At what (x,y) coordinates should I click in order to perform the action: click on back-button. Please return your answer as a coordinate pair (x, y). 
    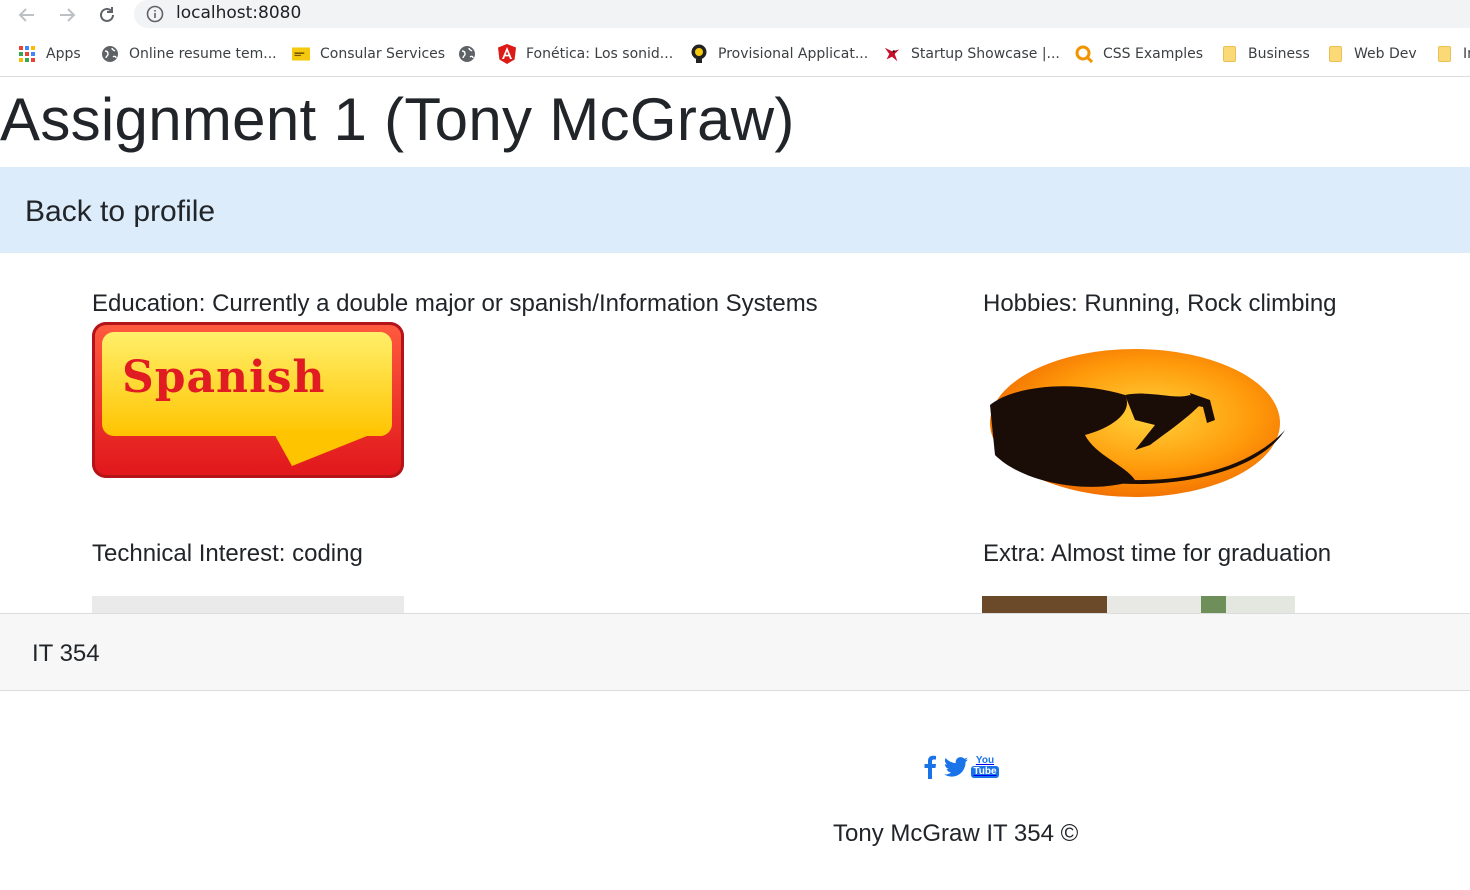
    Looking at the image, I should click on (27, 15).